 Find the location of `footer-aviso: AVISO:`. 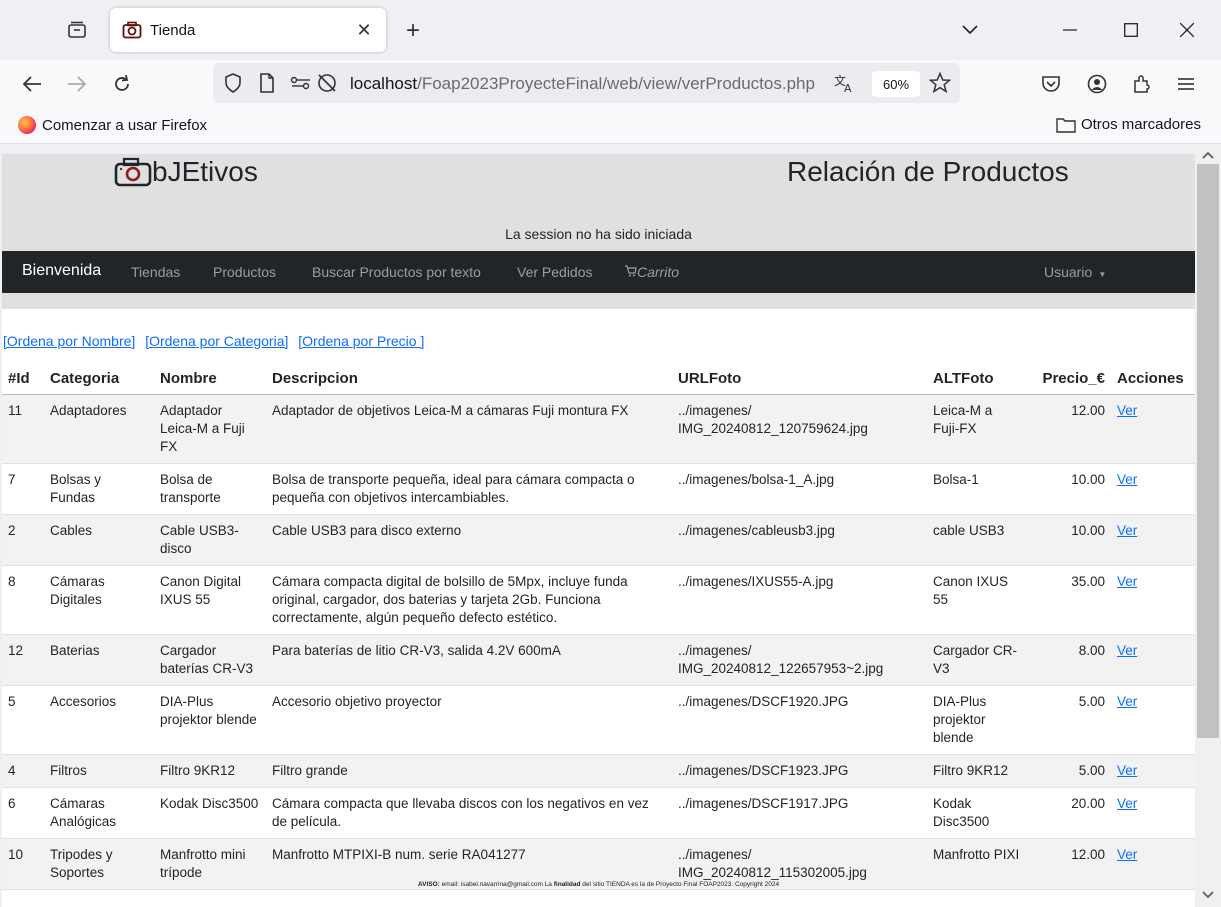

footer-aviso: AVISO: is located at coordinates (428, 884).